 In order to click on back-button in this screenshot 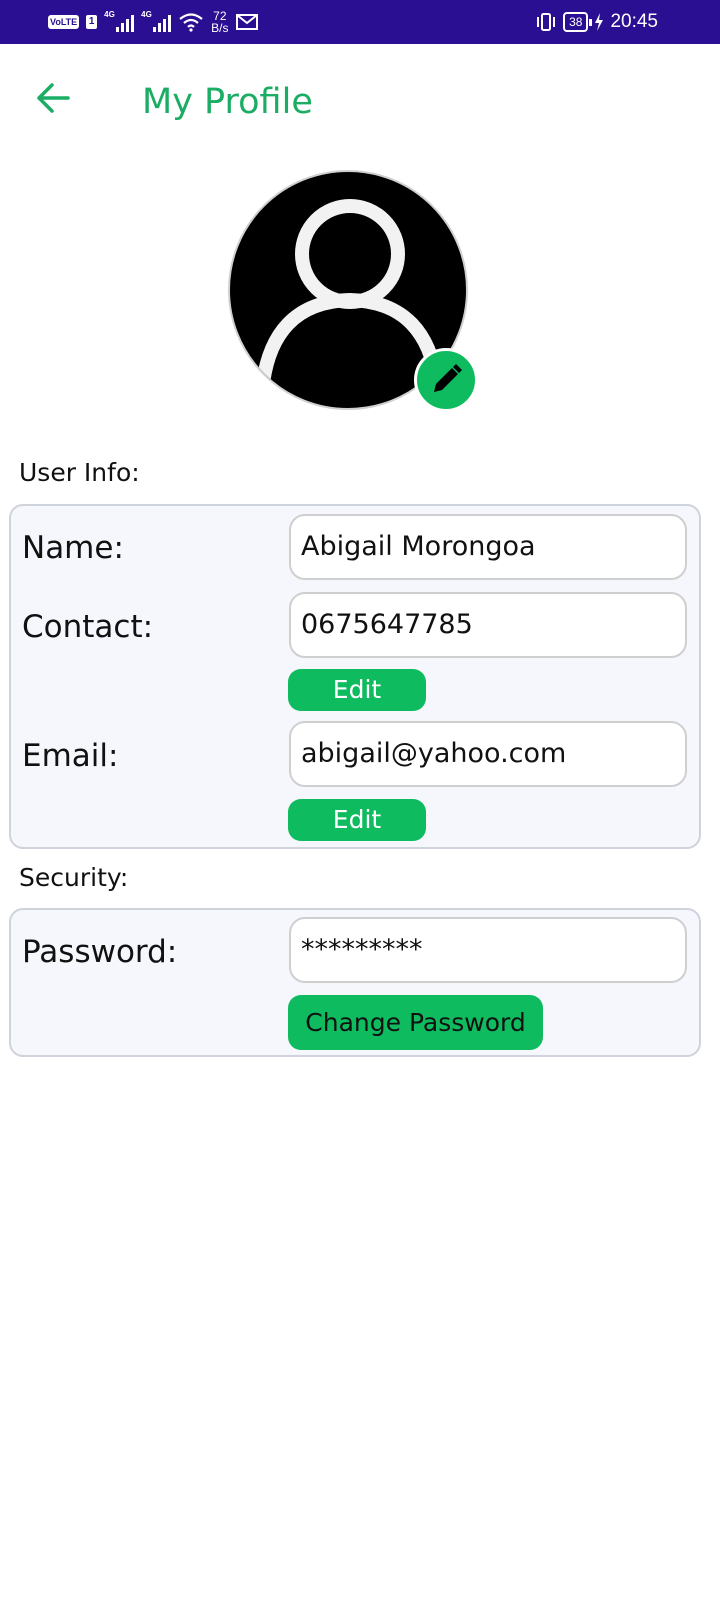, I will do `click(54, 98)`.